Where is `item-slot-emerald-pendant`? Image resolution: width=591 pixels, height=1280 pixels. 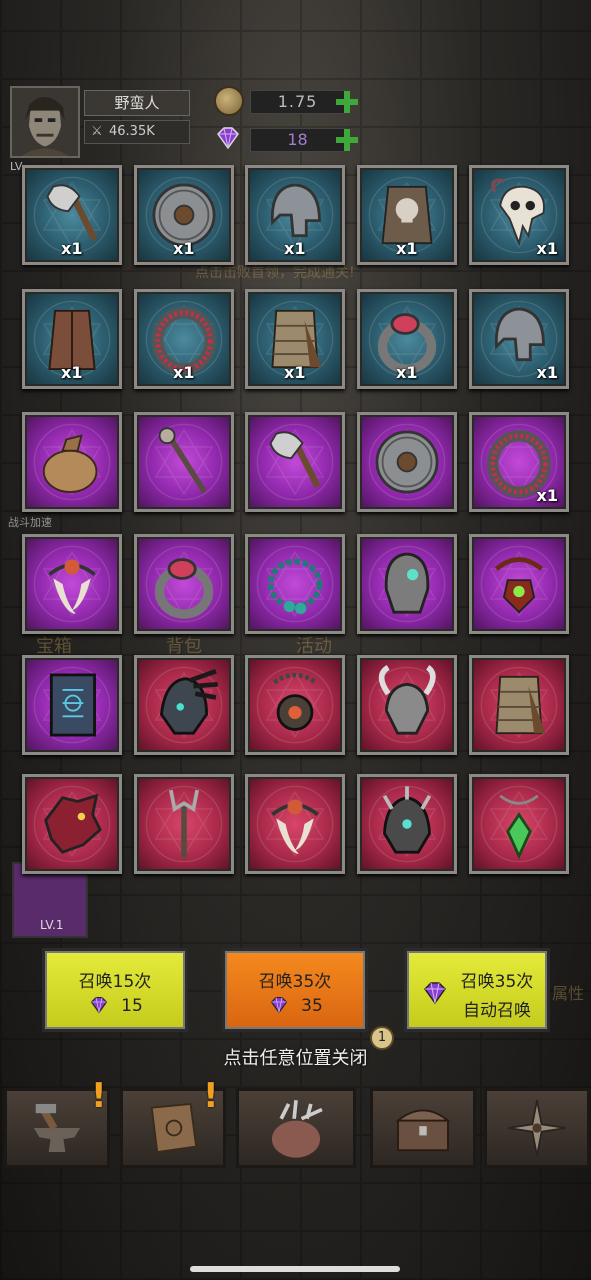
item-slot-emerald-pendant is located at coordinates (519, 824).